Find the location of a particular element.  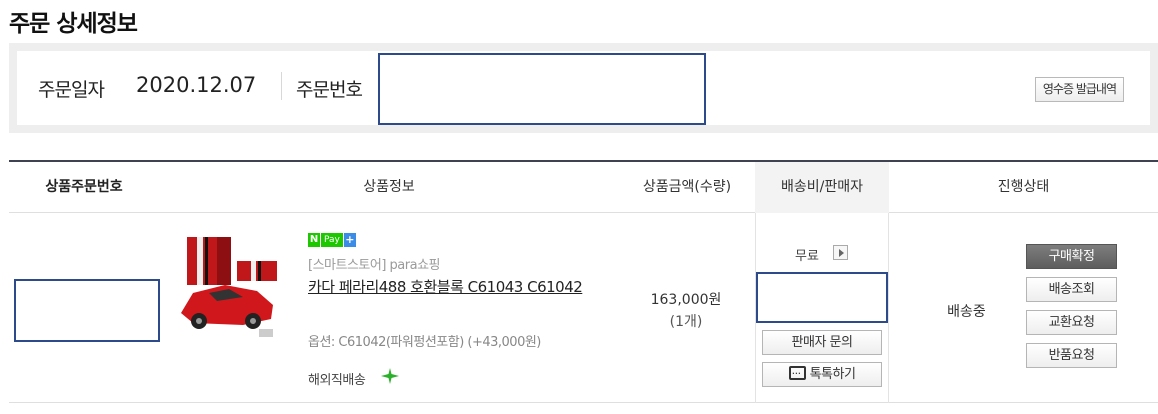

talk-talk-label: 톡톡하기 is located at coordinates (832, 374).